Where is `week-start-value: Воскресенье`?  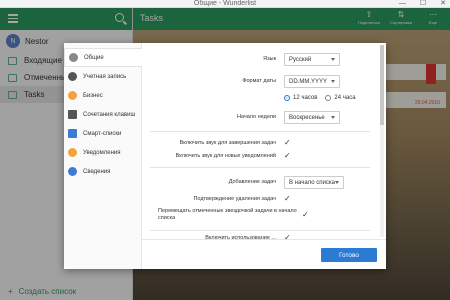 week-start-value: Воскресенье is located at coordinates (307, 117).